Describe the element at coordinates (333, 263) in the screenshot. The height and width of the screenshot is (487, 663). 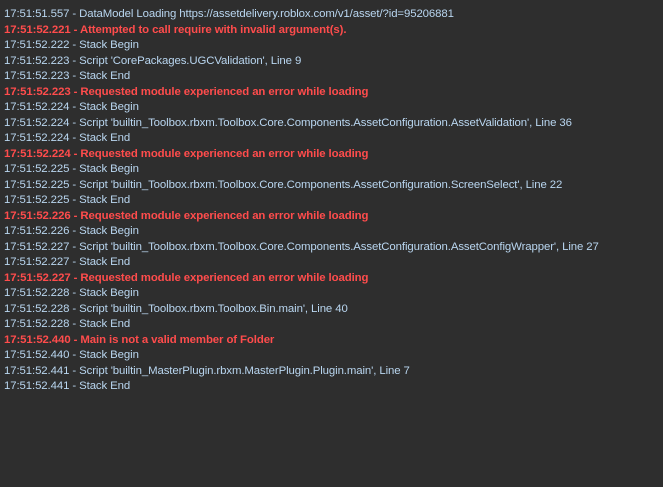
I see `log-line: 17:51:52.227 - Stack End` at that location.